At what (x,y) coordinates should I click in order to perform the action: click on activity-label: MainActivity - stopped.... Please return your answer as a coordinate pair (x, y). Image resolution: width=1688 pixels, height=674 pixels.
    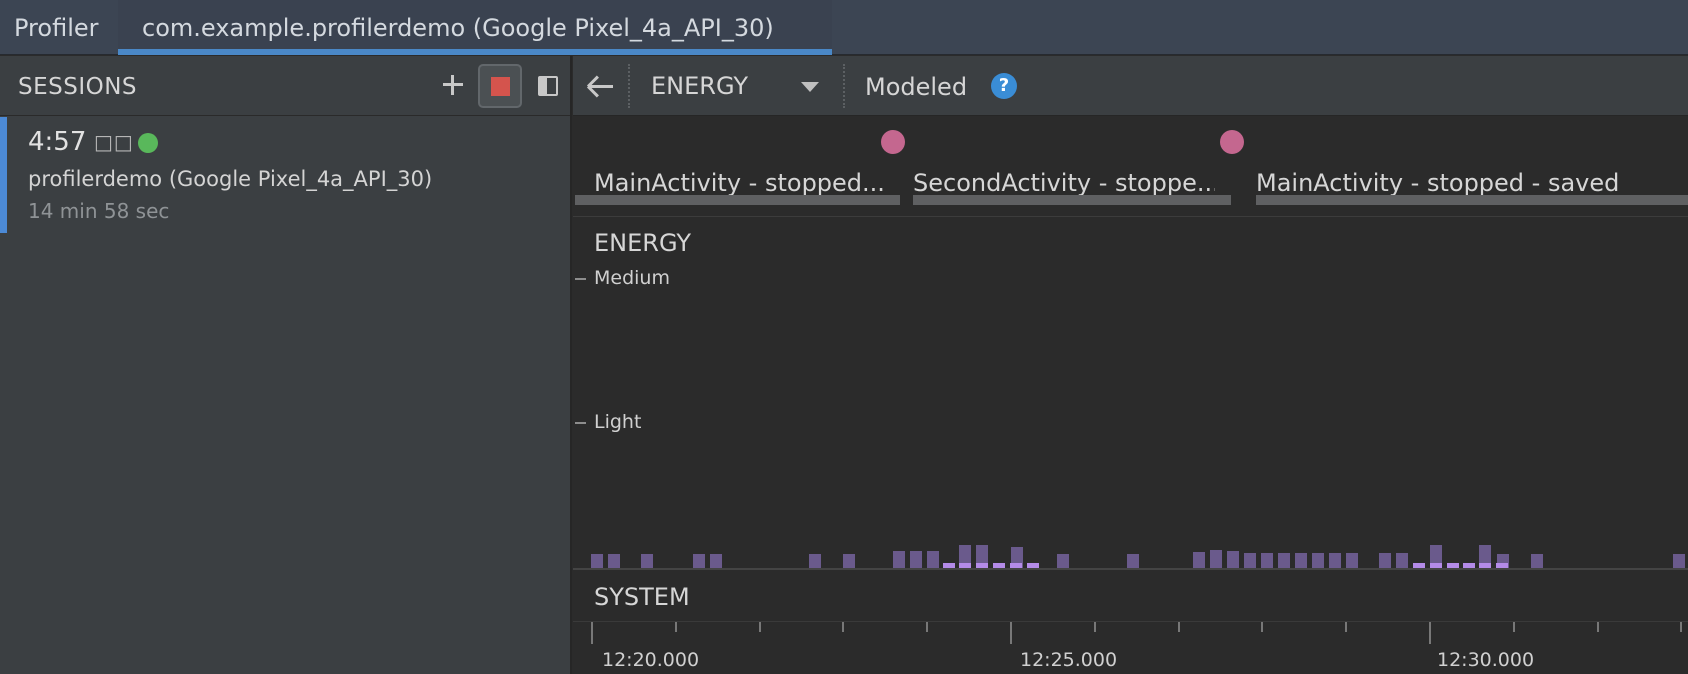
    Looking at the image, I should click on (745, 183).